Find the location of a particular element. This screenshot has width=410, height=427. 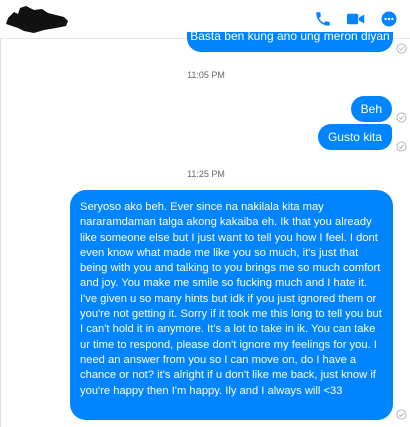

message-bubble-sent: Gusto kita is located at coordinates (354, 137).